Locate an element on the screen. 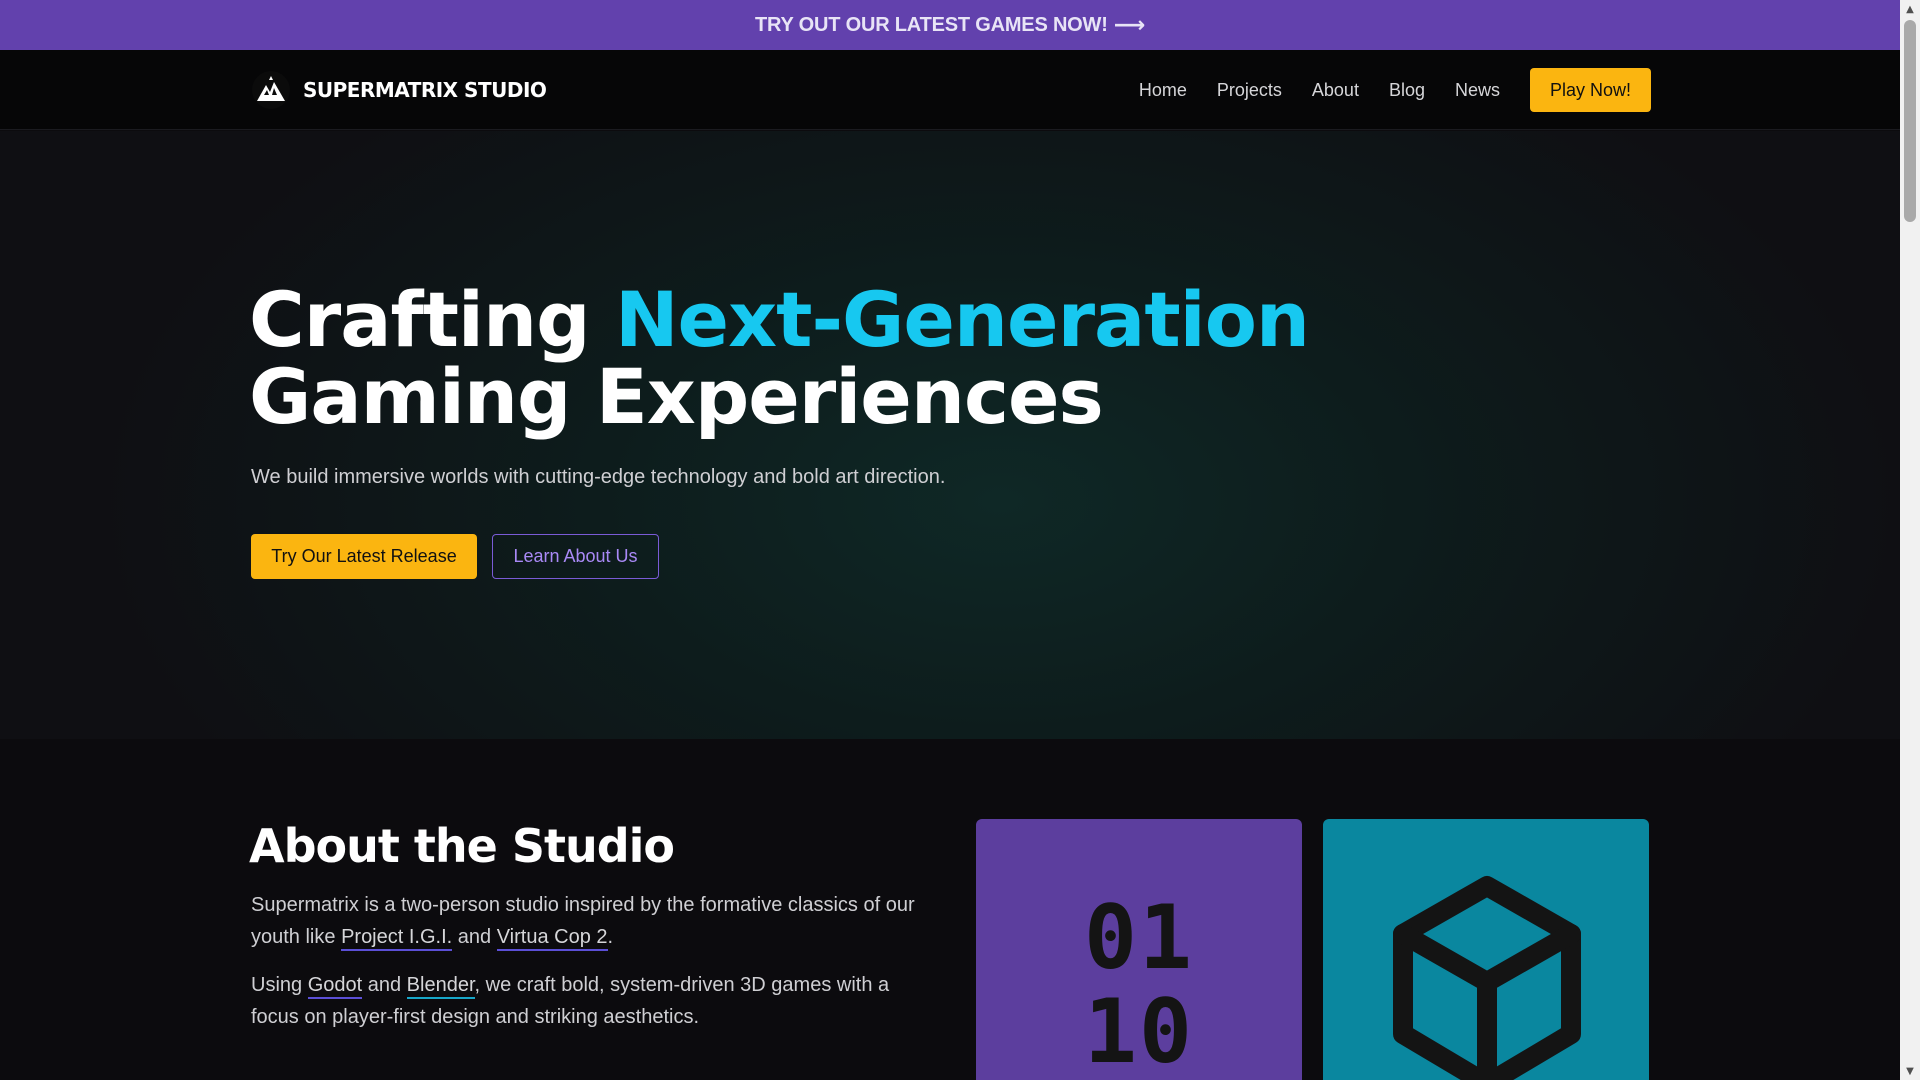  scroll-down-arrow-icon: ▼ is located at coordinates (1910, 1071).